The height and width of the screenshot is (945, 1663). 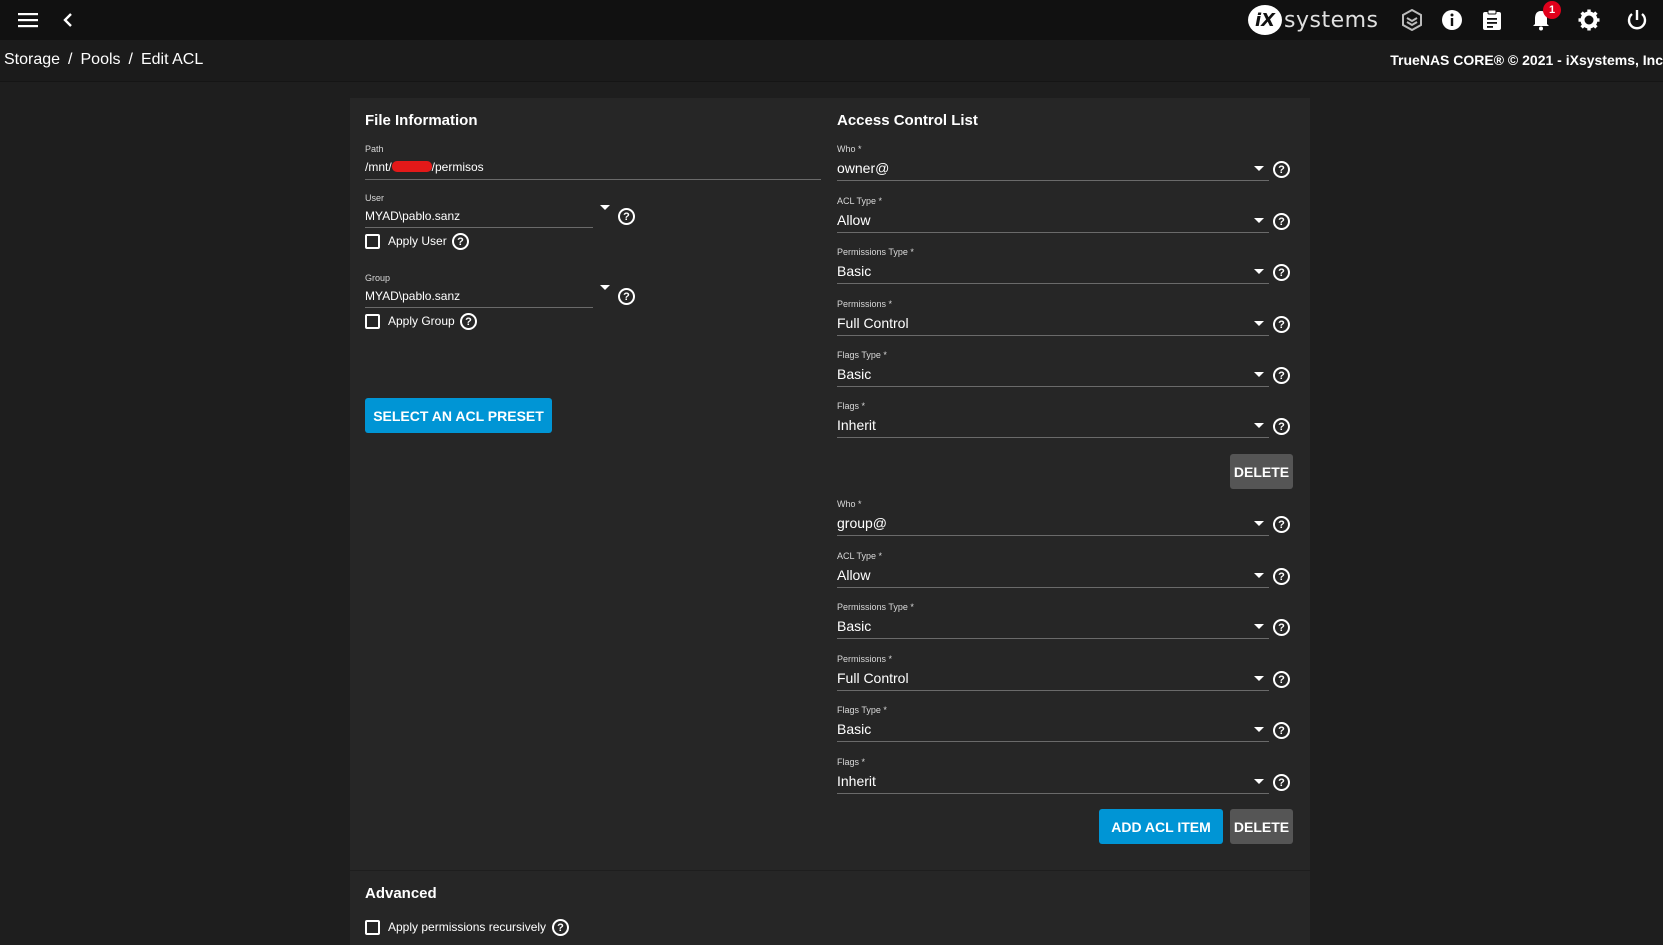 What do you see at coordinates (1053, 283) in the screenshot?
I see `permissions-type-underline` at bounding box center [1053, 283].